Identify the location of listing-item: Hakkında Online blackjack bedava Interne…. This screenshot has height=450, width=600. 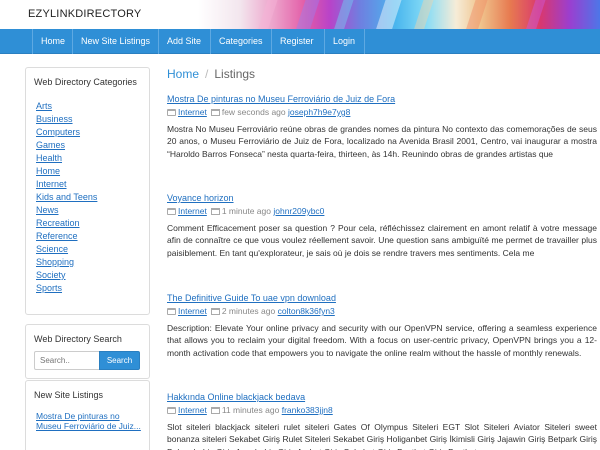
(382, 421).